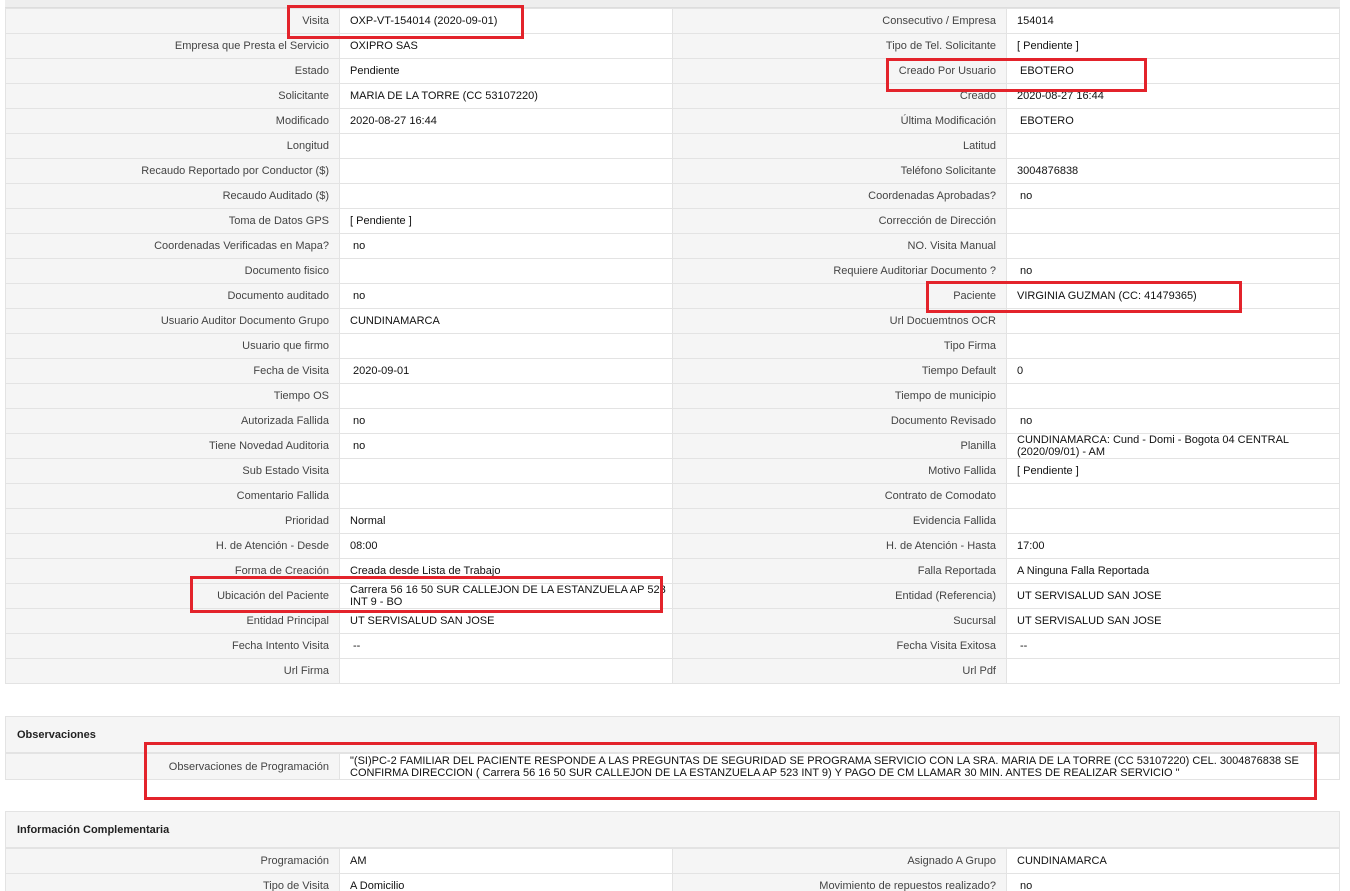 Image resolution: width=1350 pixels, height=891 pixels. I want to click on field-value: OXIPRO SAS, so click(506, 46).